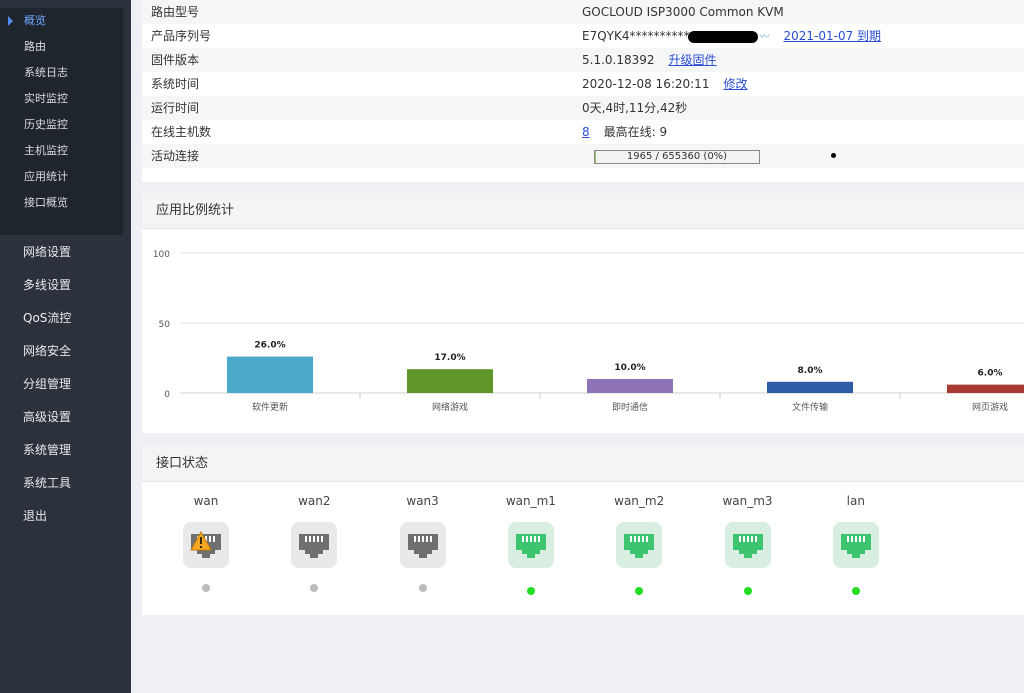 This screenshot has width=1024, height=693. What do you see at coordinates (46, 176) in the screenshot?
I see `sidebar-item-label: 应用统计` at bounding box center [46, 176].